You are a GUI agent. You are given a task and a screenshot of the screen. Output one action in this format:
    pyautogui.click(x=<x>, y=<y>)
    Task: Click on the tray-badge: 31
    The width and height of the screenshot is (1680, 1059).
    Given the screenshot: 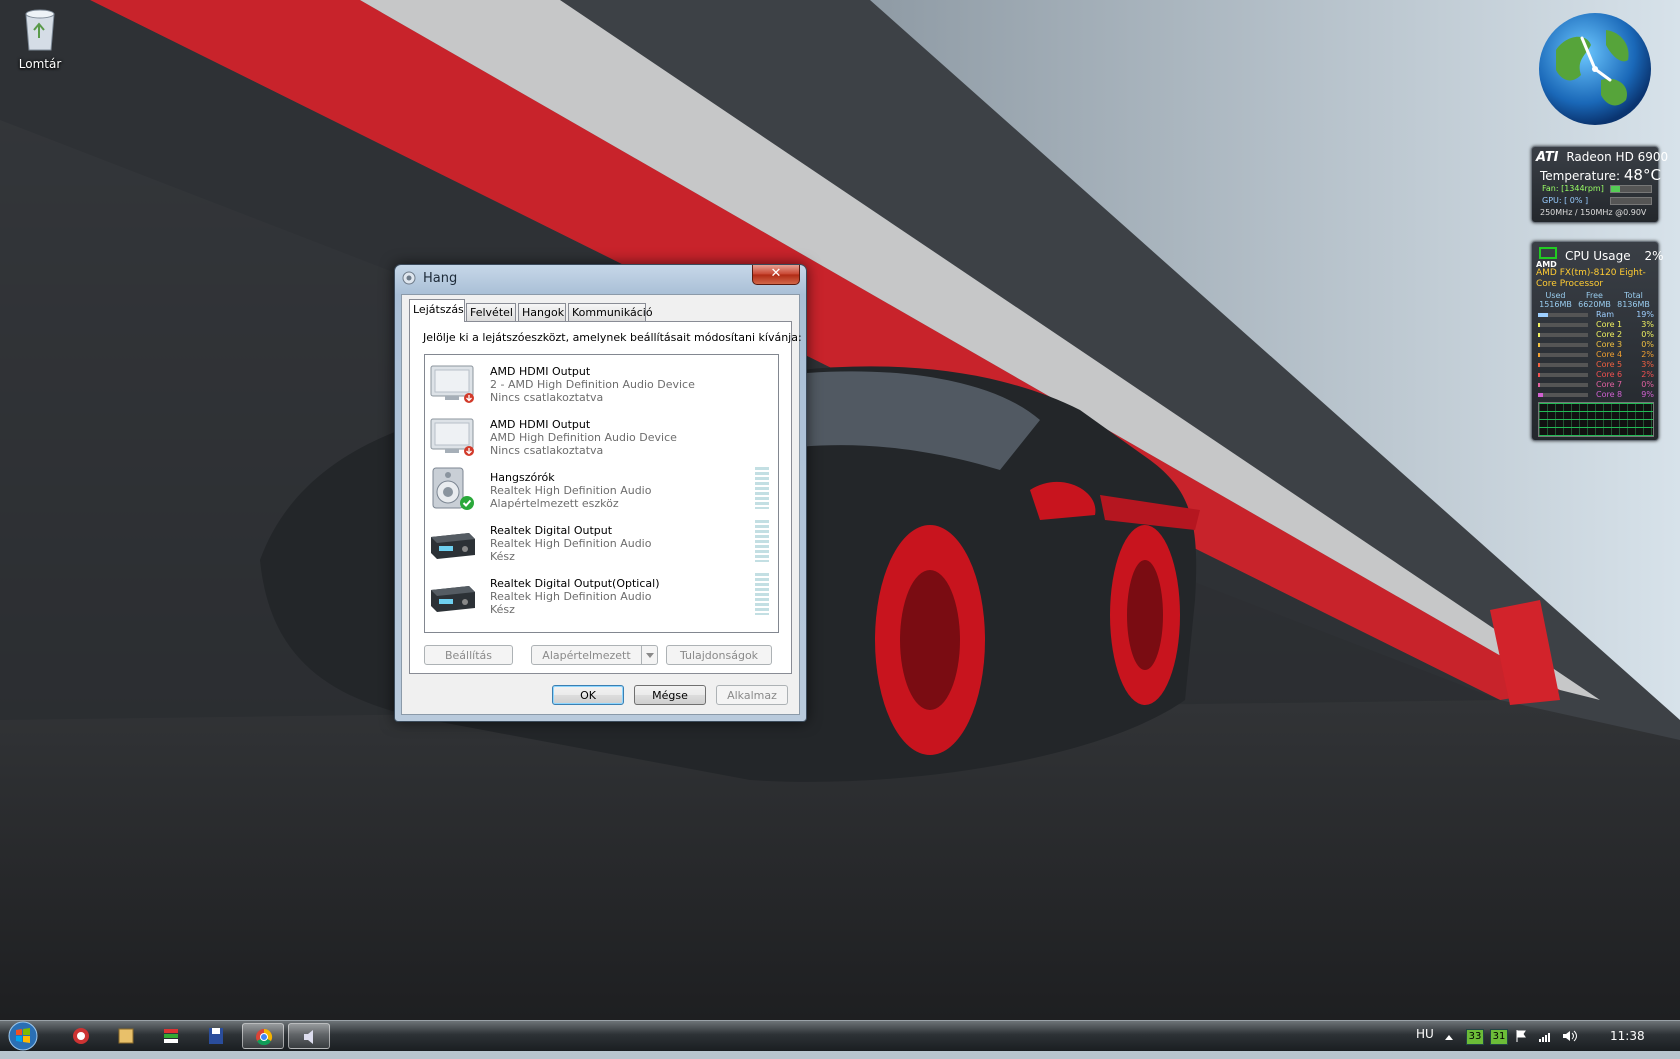 What is the action you would take?
    pyautogui.click(x=1499, y=1037)
    